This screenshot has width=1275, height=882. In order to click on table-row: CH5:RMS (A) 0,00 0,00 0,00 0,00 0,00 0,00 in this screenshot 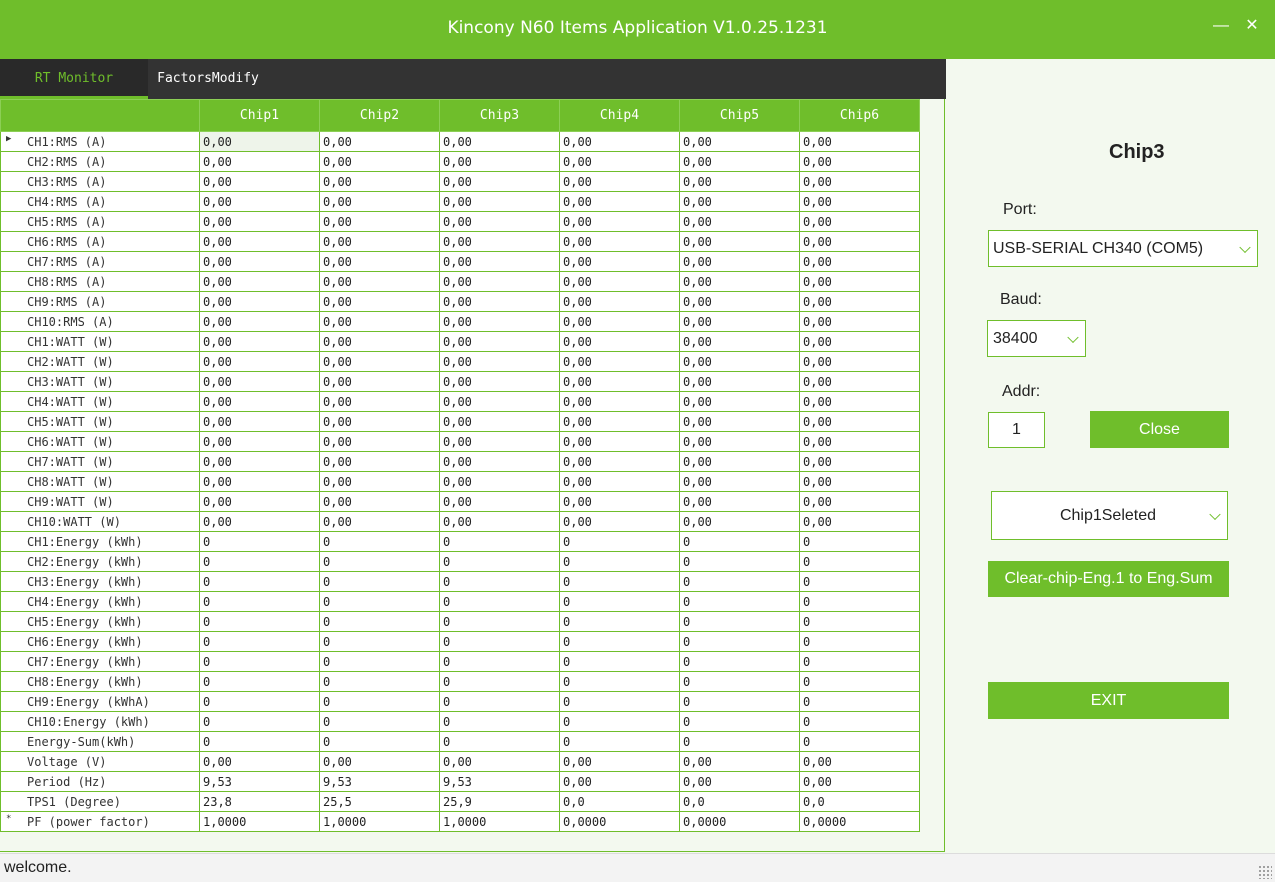, I will do `click(460, 221)`.